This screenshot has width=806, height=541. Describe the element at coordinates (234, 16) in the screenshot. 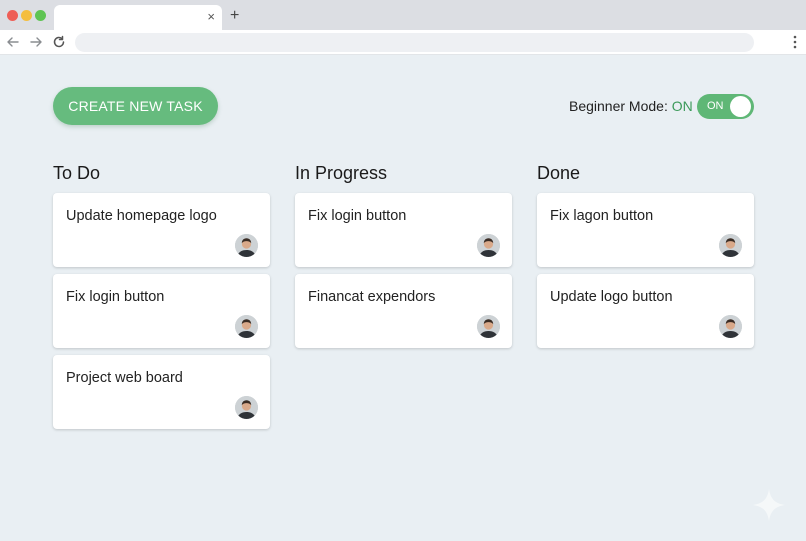

I see `new-tab-button: +` at that location.